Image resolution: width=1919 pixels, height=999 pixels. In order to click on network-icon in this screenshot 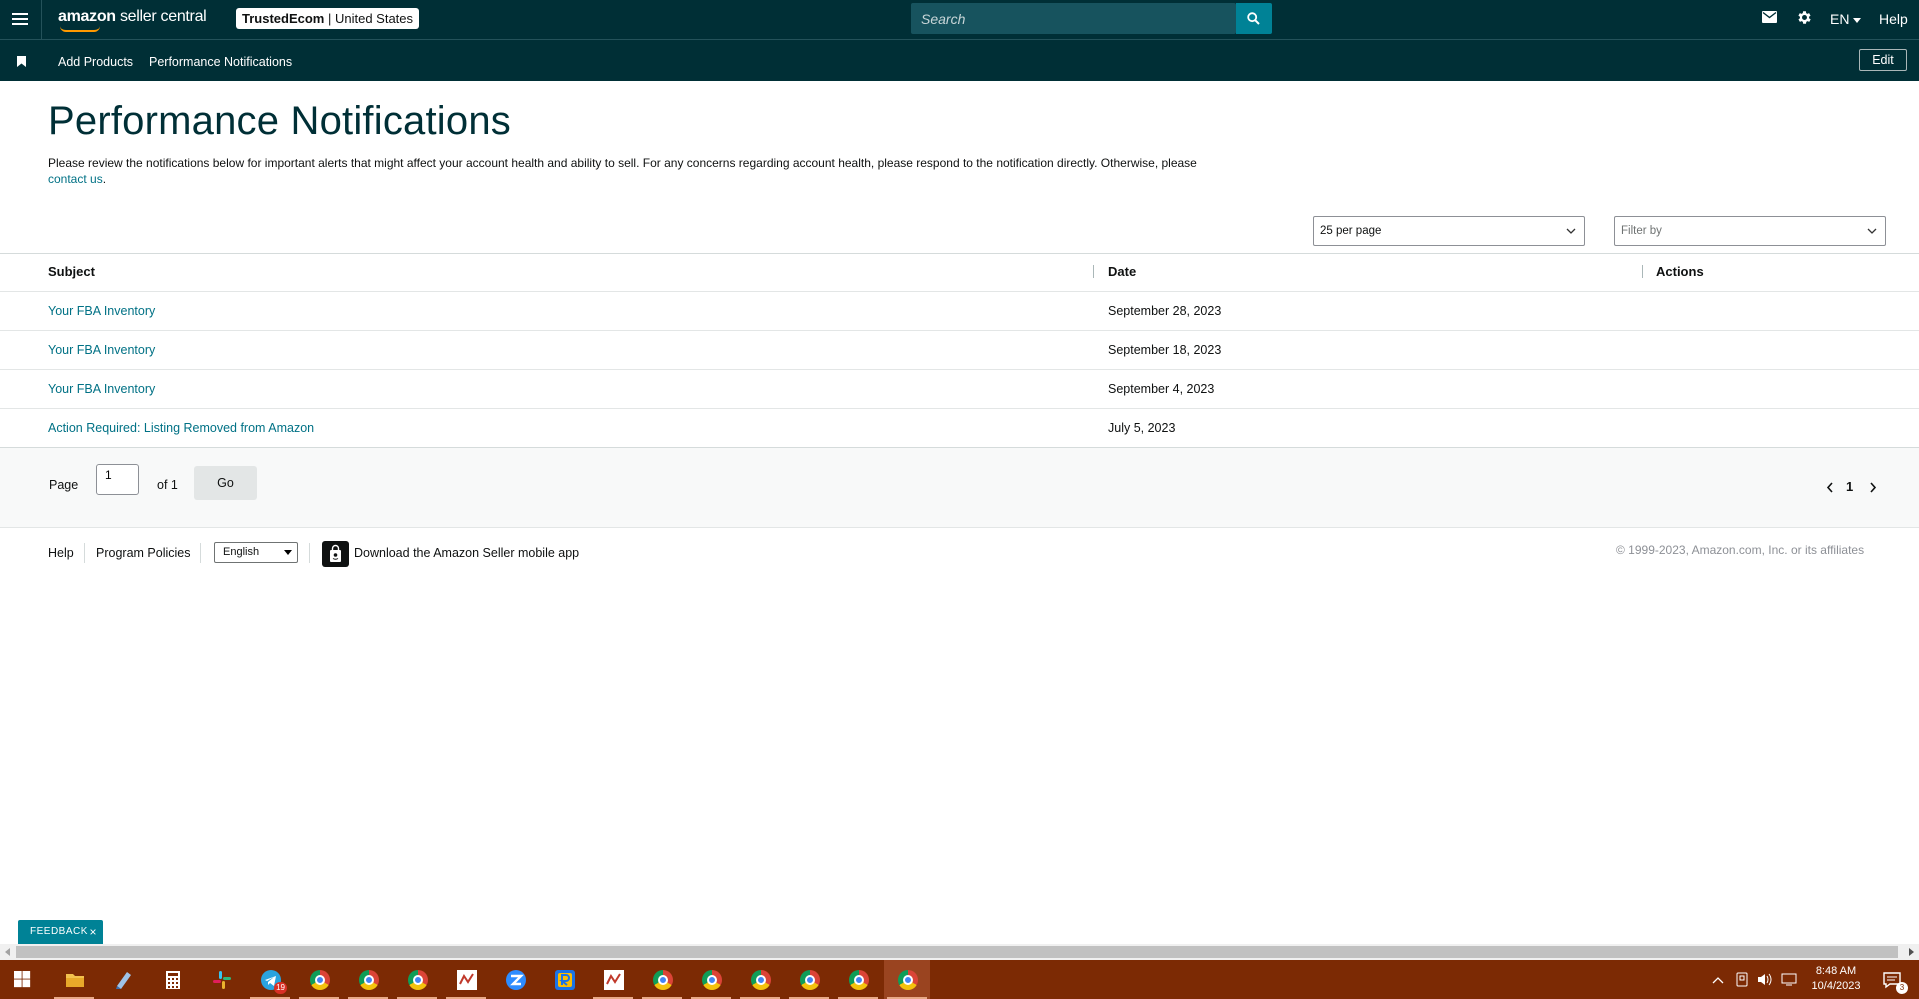, I will do `click(1789, 979)`.